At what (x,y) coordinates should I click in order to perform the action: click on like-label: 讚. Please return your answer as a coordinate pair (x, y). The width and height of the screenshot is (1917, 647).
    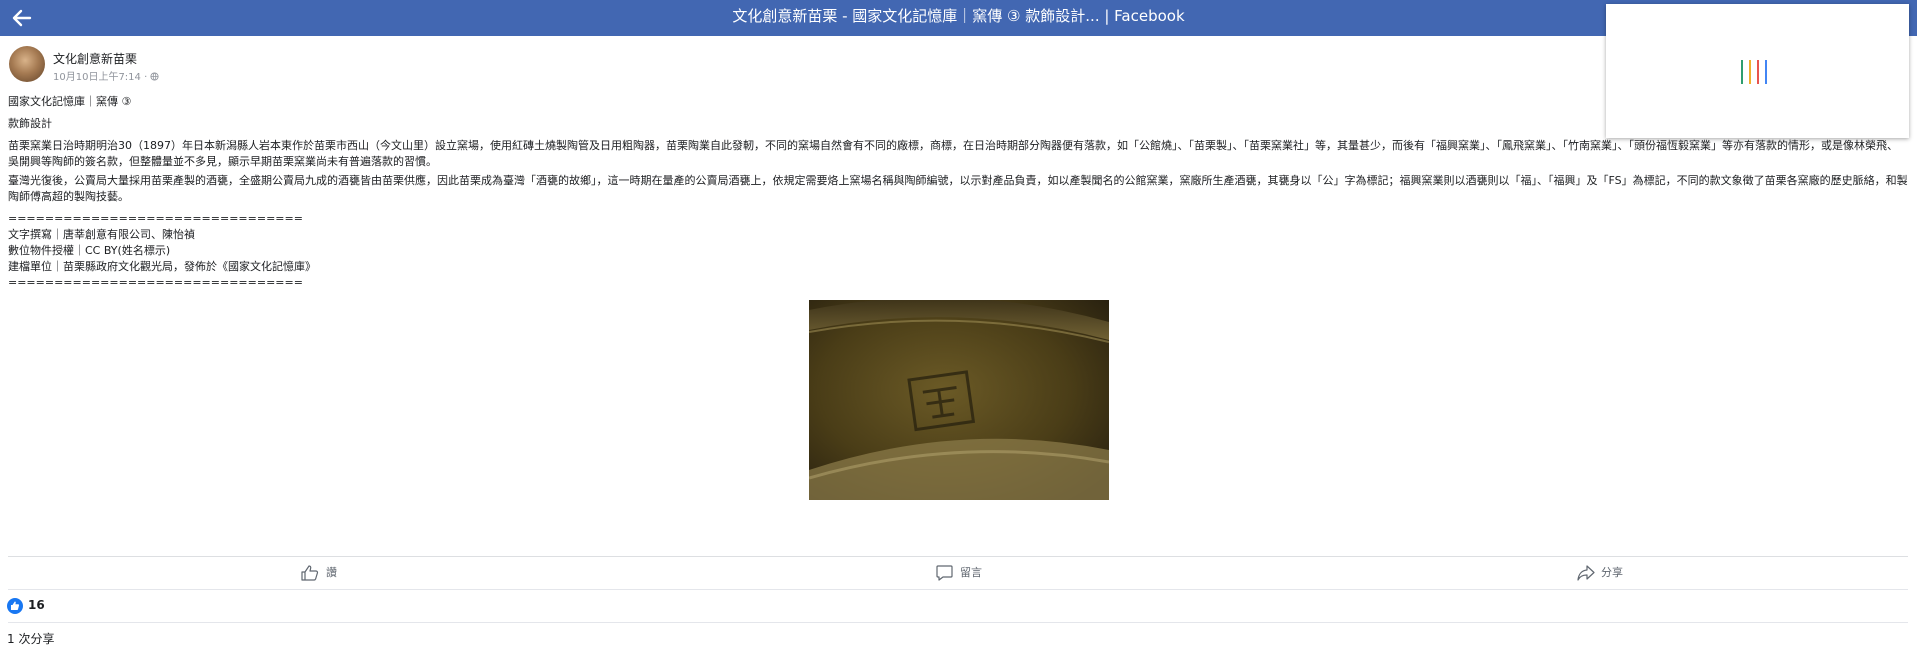
    Looking at the image, I should click on (331, 572).